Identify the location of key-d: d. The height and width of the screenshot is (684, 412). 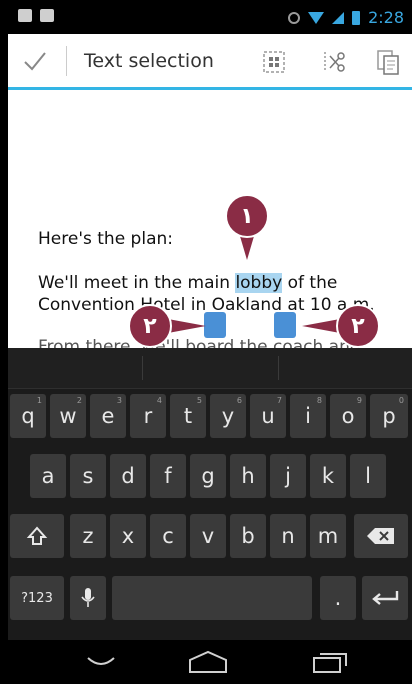
(128, 476).